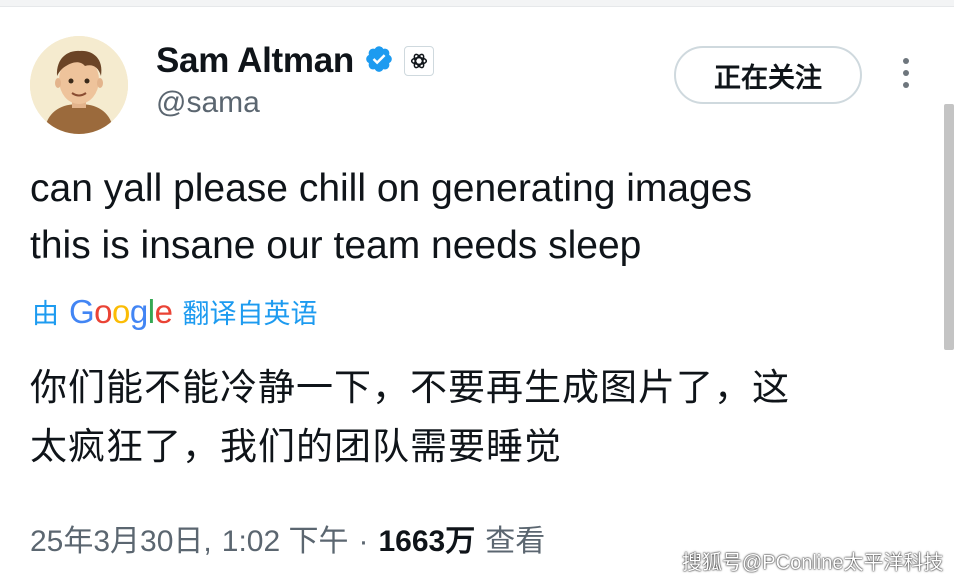 The image size is (954, 582). What do you see at coordinates (296, 446) in the screenshot?
I see `tweet-translated-line: 太疯狂了，我们的团队需要睡觉` at bounding box center [296, 446].